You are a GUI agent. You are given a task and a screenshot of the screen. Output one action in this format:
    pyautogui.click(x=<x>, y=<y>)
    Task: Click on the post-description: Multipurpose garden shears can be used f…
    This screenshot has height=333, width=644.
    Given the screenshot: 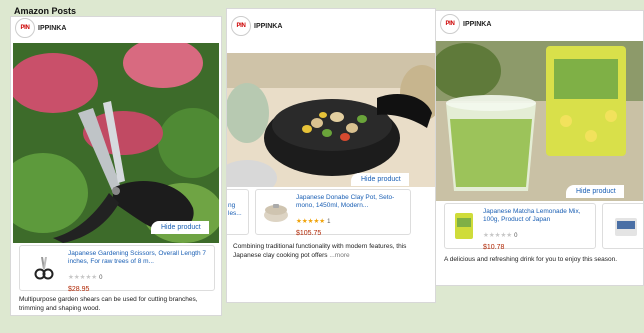 What is the action you would take?
    pyautogui.click(x=108, y=304)
    